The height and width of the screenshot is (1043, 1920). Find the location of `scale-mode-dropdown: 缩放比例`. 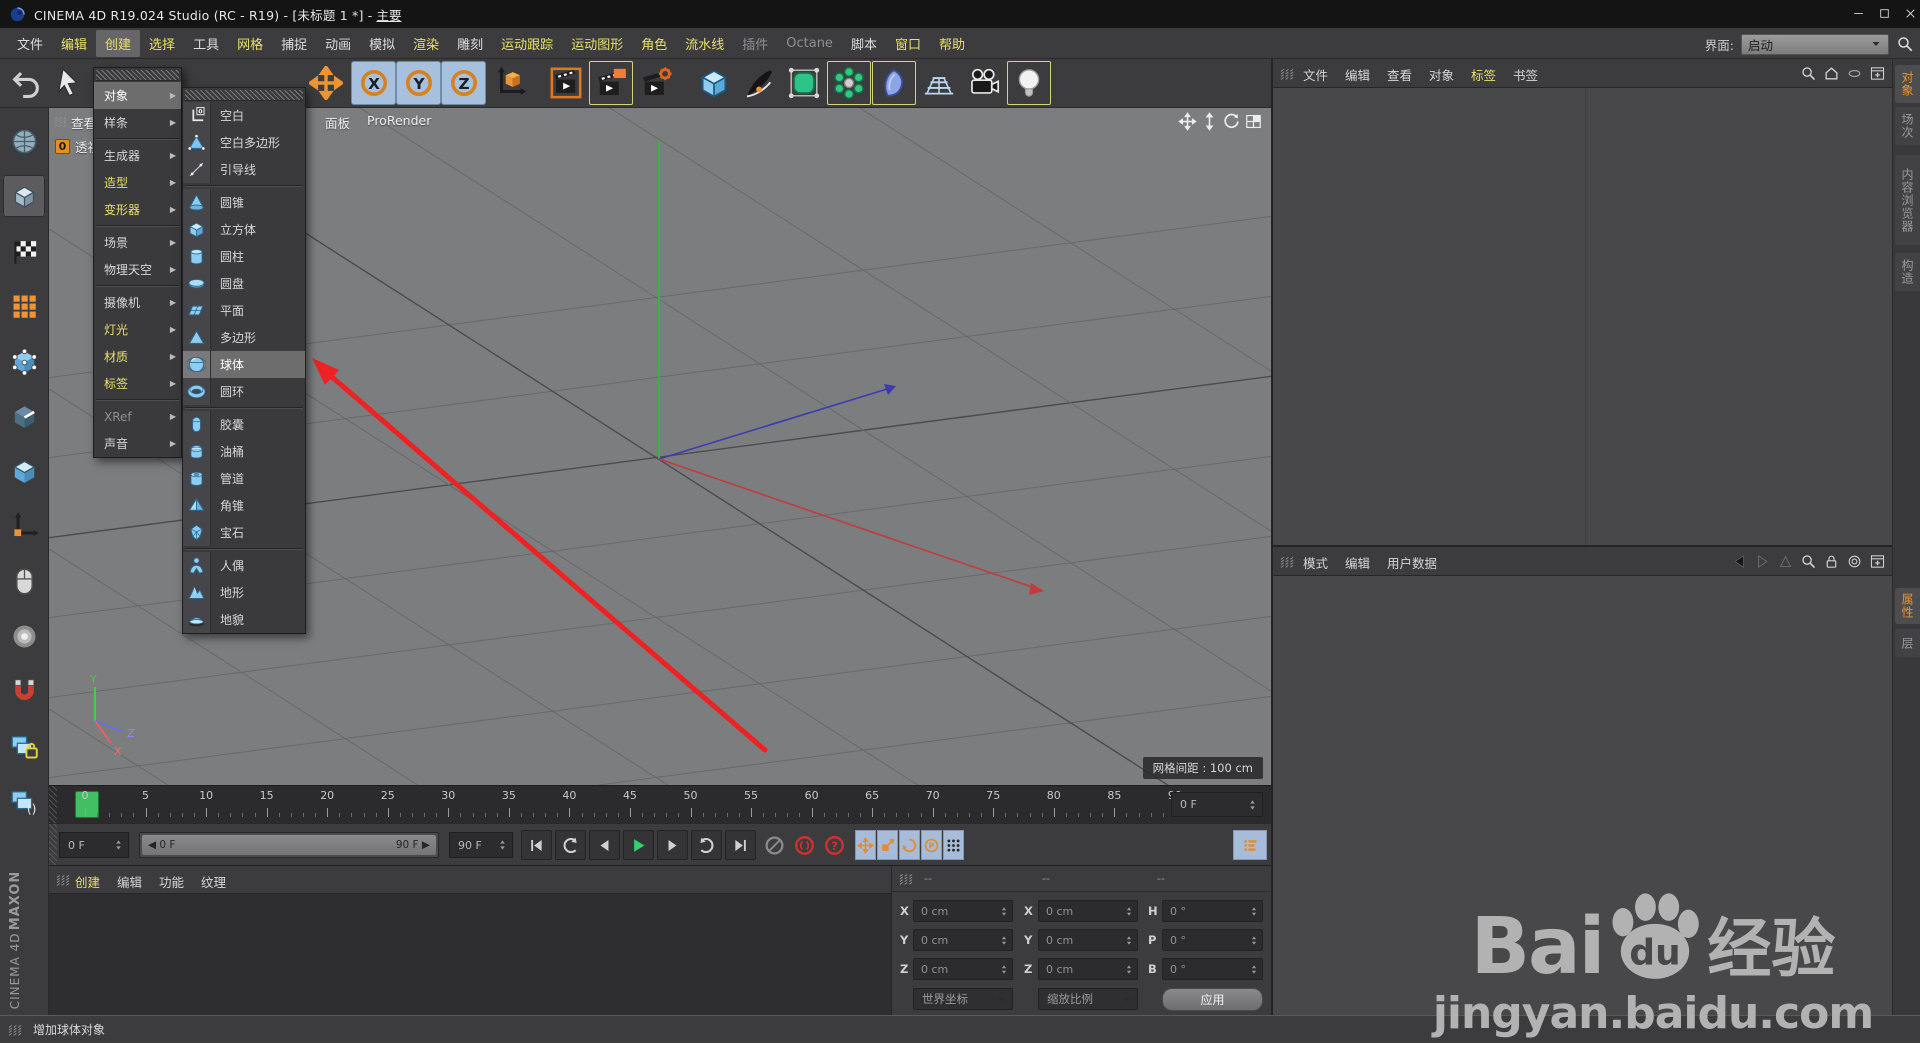

scale-mode-dropdown: 缩放比例 is located at coordinates (1088, 999).